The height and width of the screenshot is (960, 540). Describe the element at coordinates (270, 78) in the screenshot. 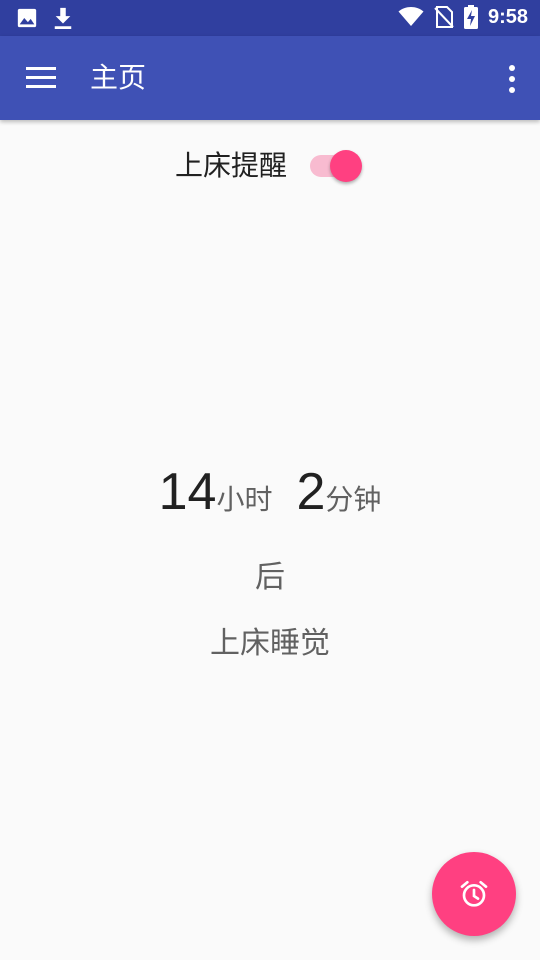

I see `app-bar: 主页` at that location.